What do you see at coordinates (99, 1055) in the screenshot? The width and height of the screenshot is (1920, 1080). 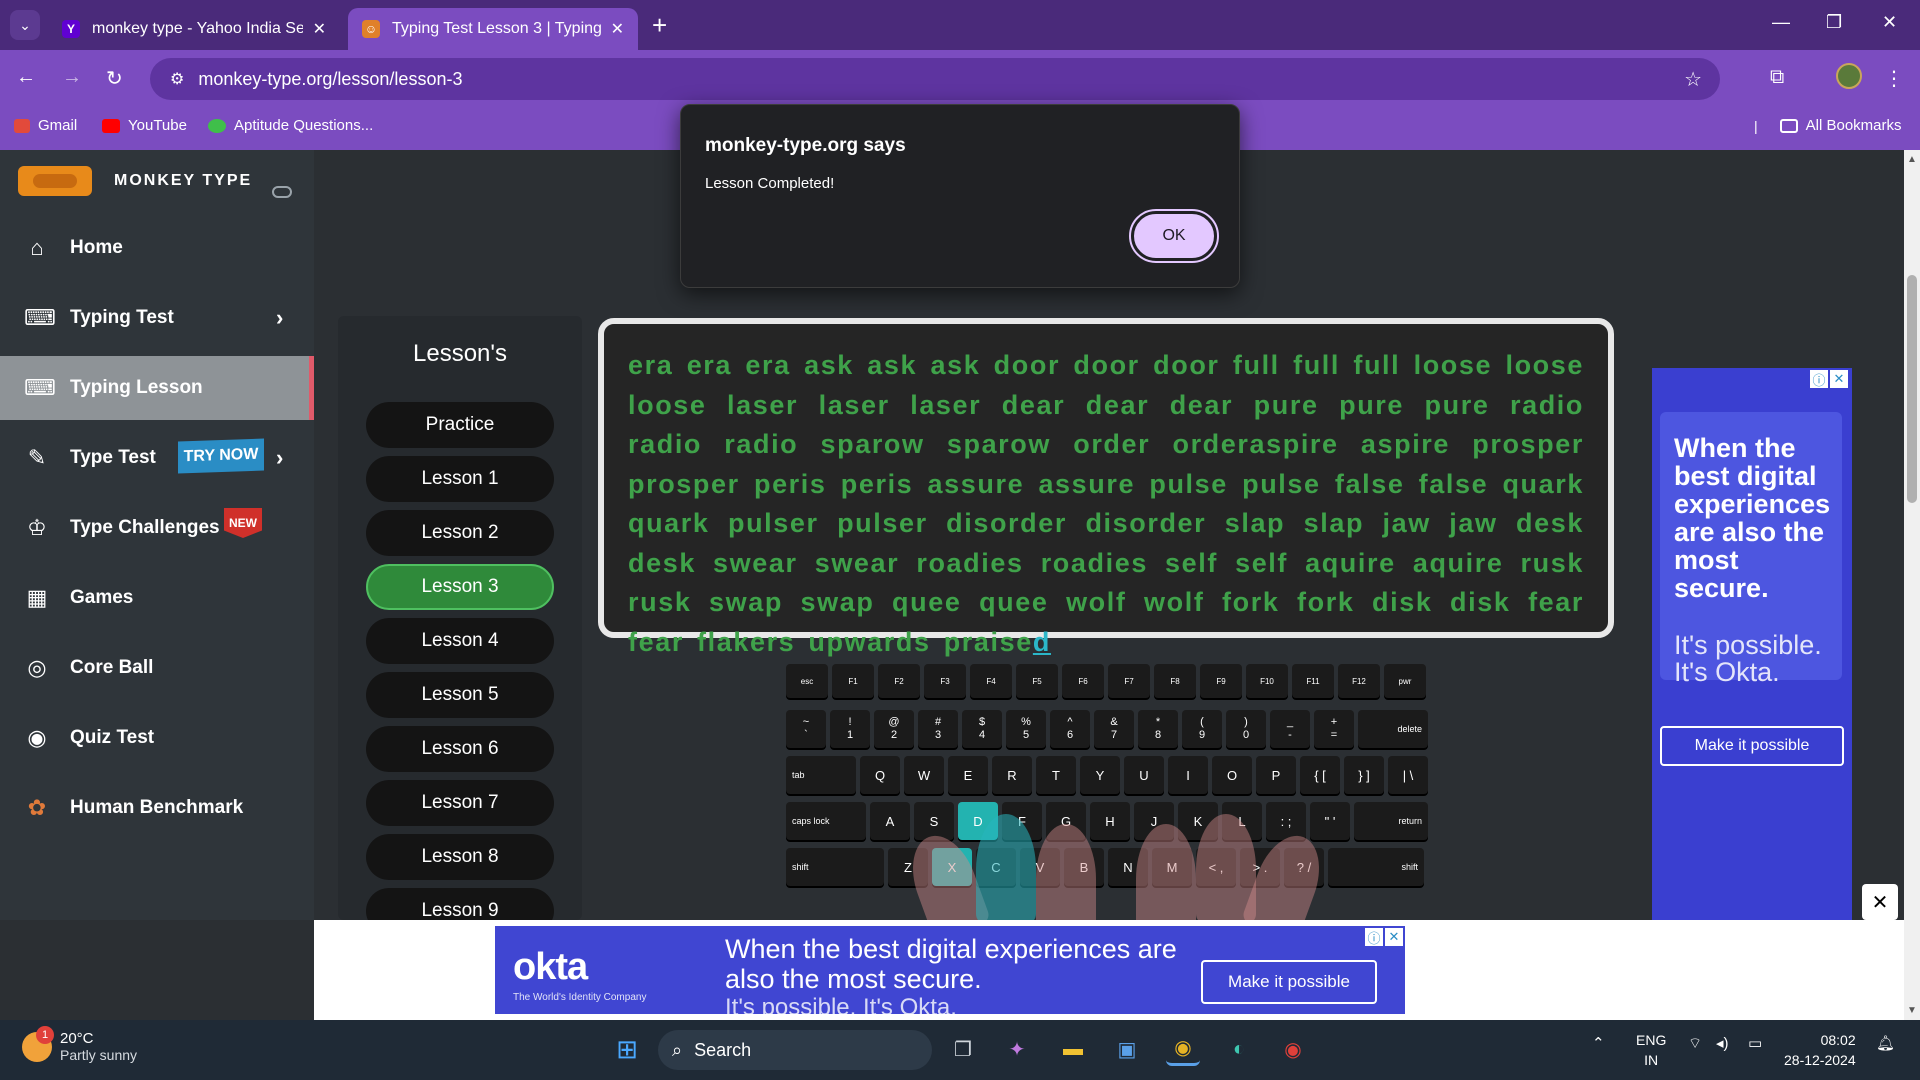 I see `weather-condition: Partly sunny` at bounding box center [99, 1055].